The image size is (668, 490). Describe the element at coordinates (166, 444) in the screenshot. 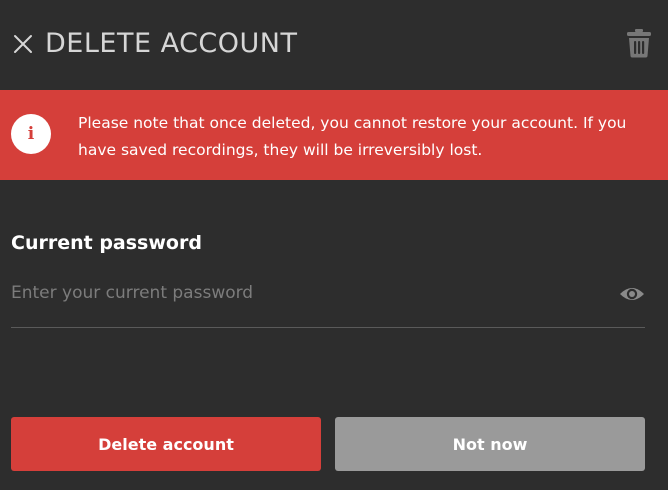

I see `delete-account-button: Delete account` at that location.